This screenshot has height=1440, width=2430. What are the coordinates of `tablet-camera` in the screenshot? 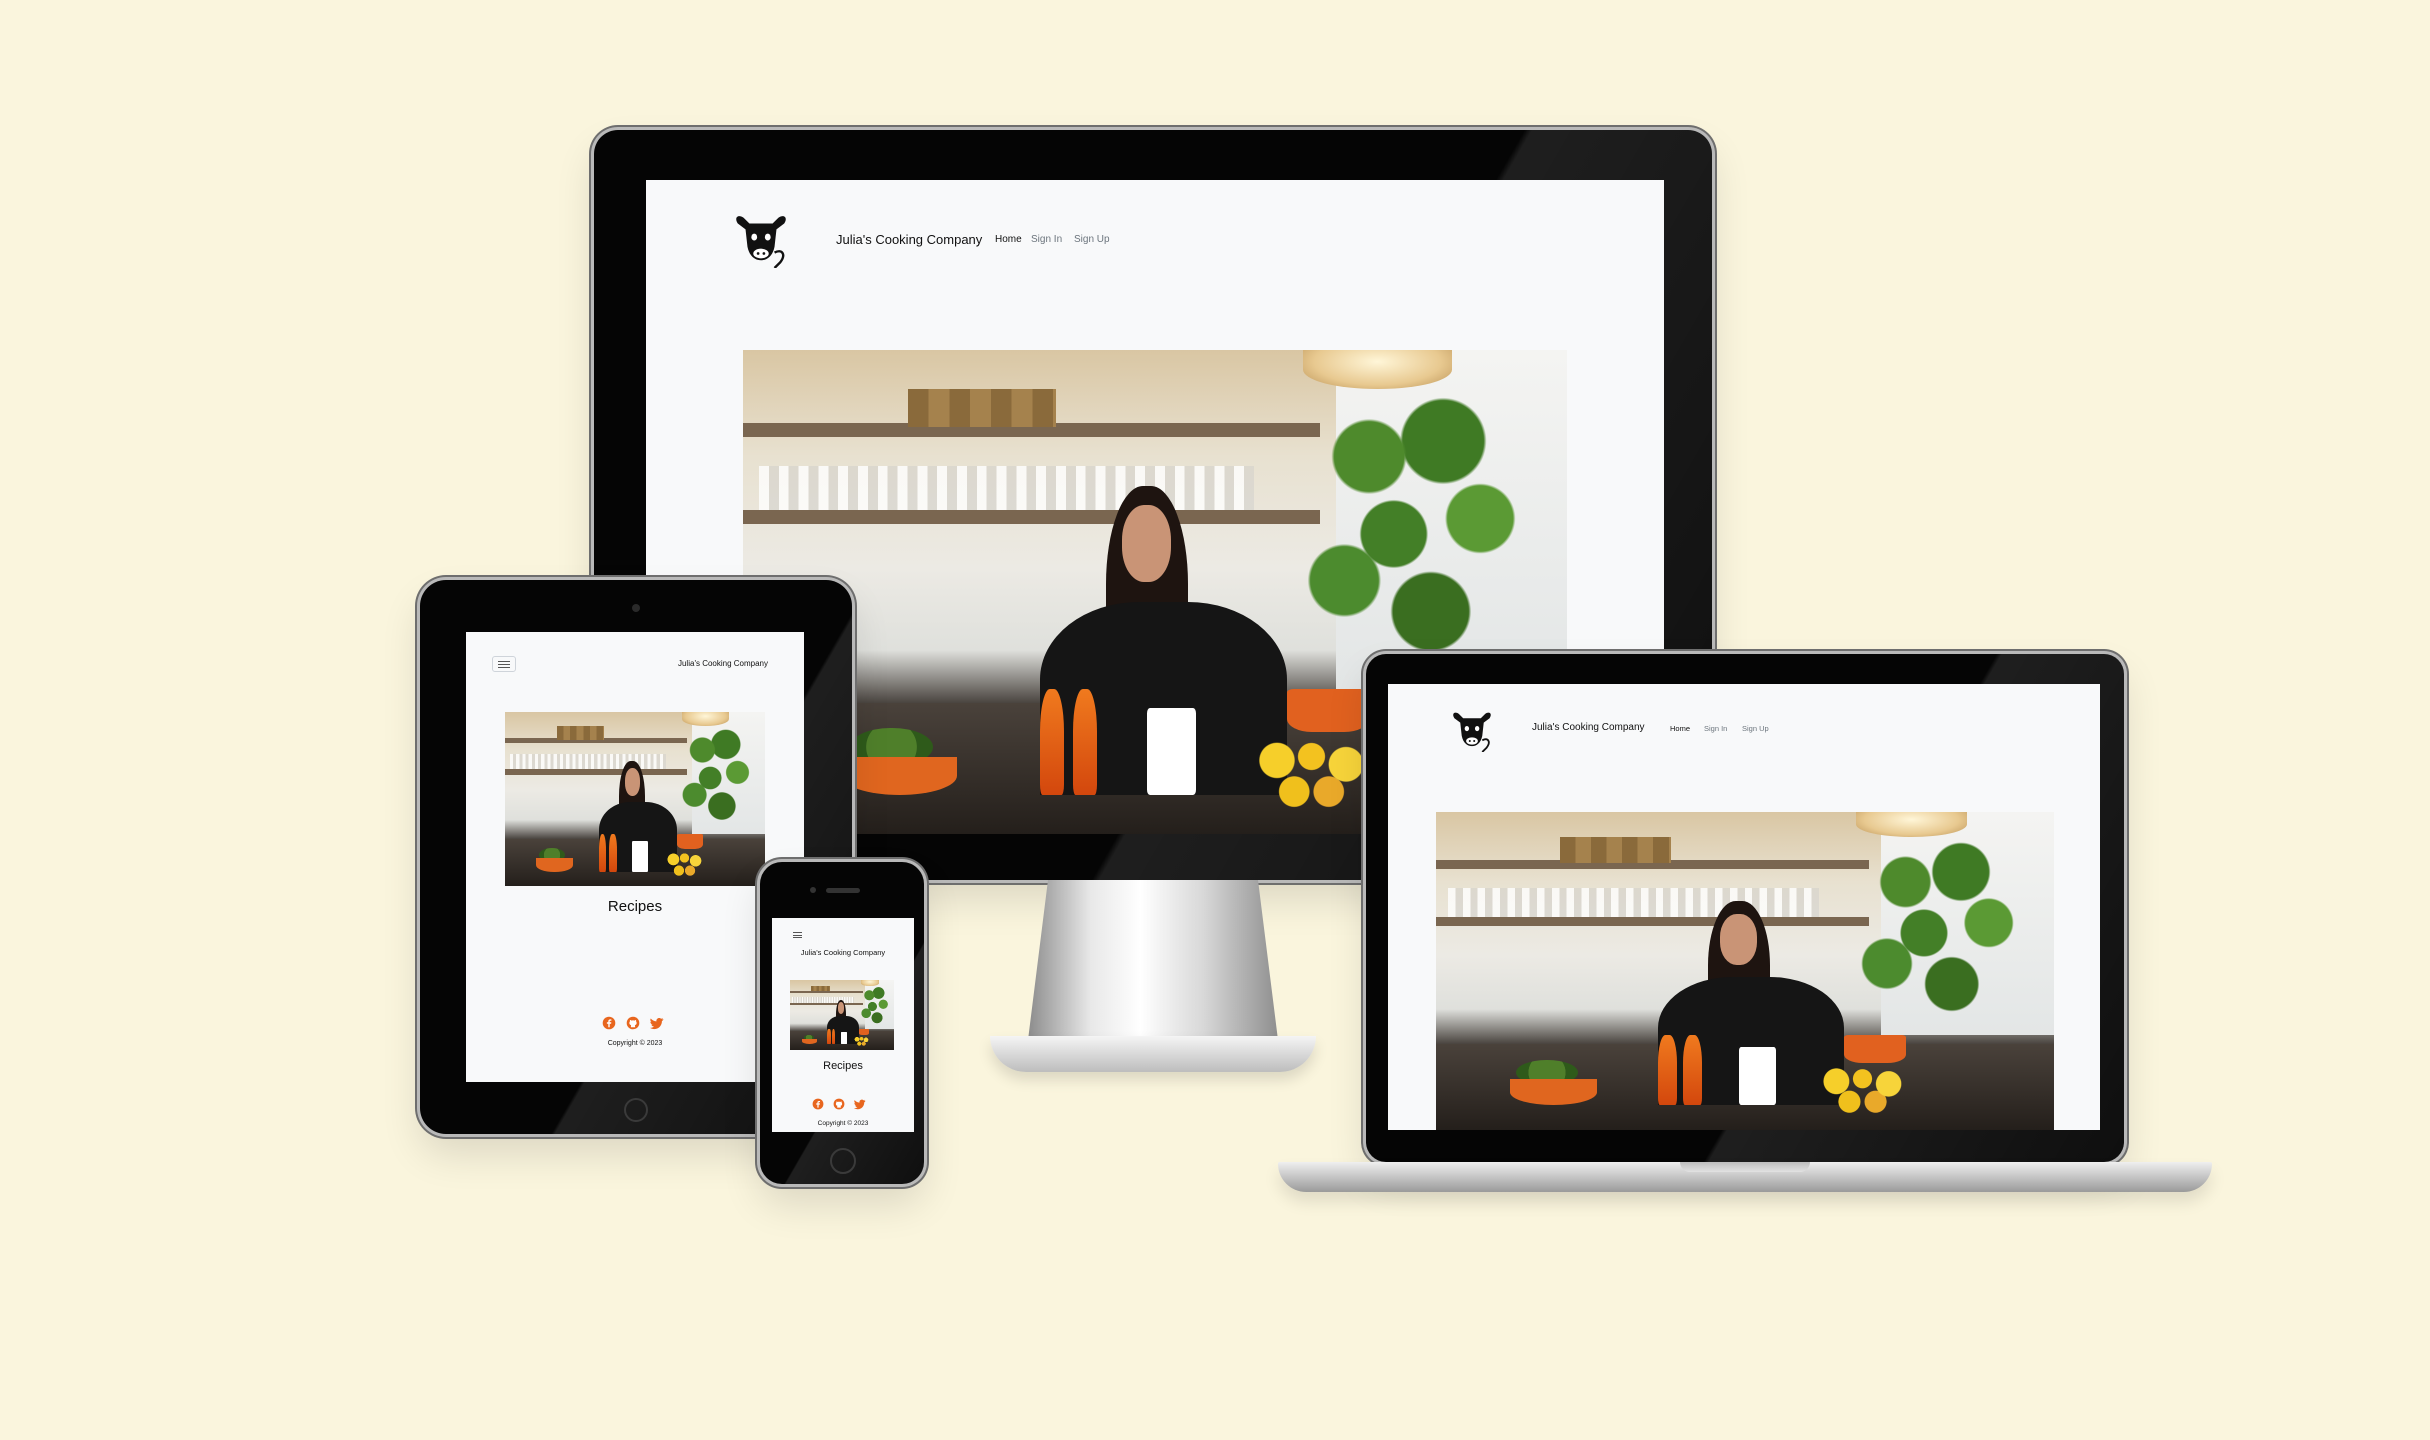 It's located at (636, 608).